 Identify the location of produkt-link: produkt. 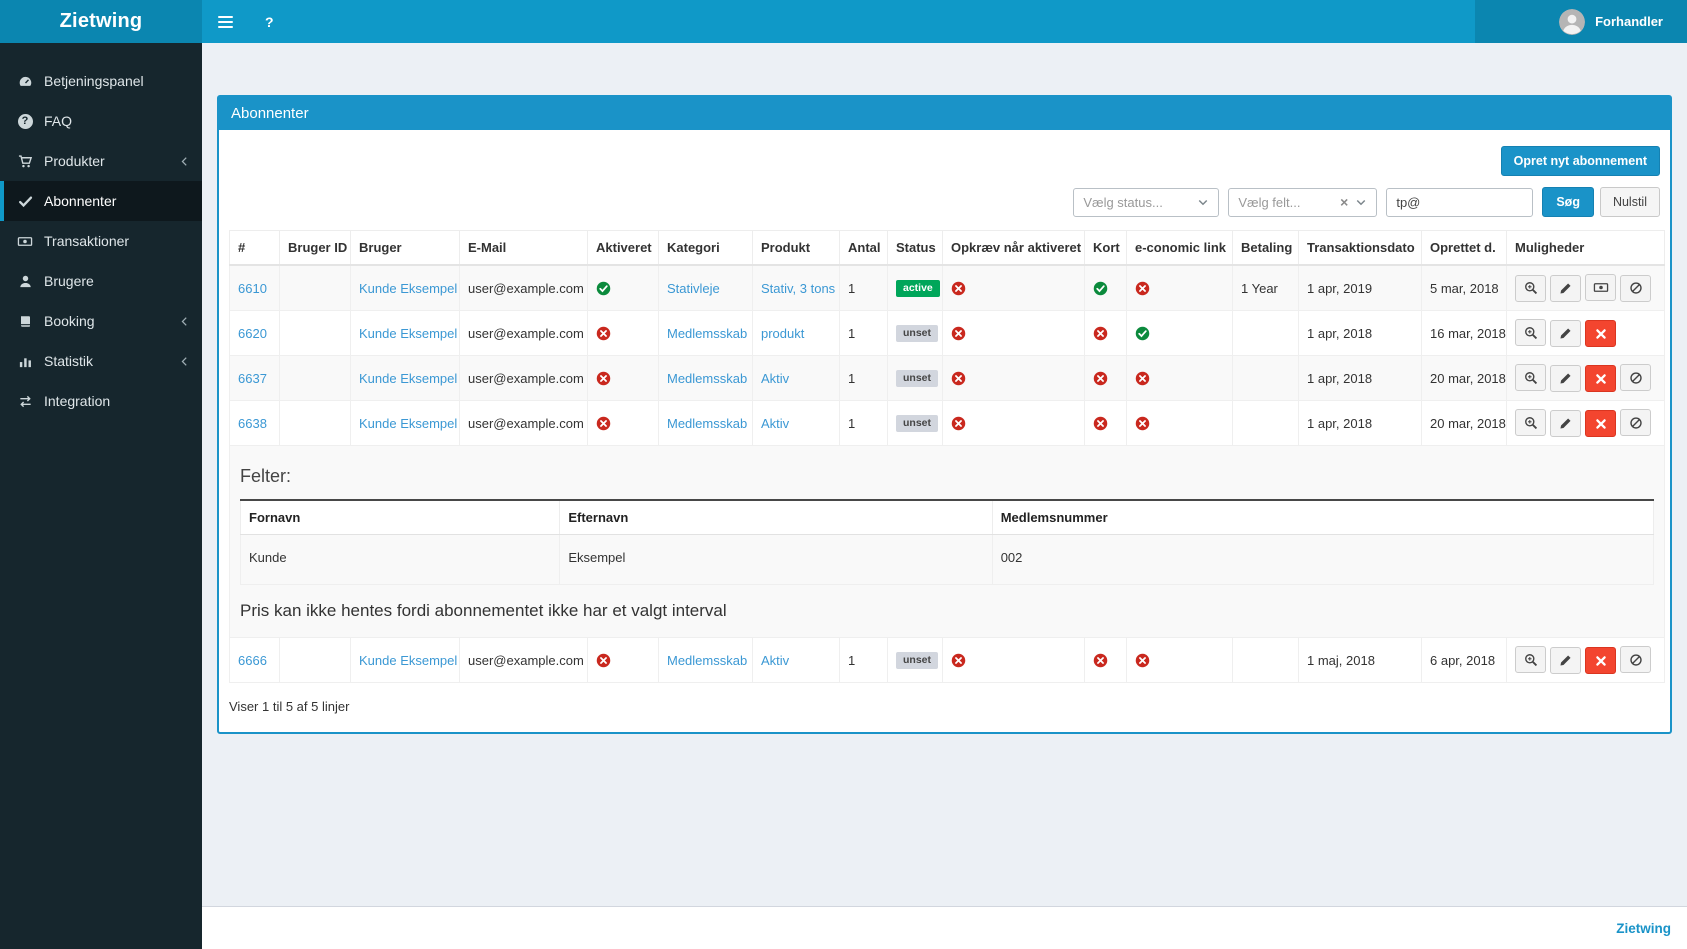
(782, 333).